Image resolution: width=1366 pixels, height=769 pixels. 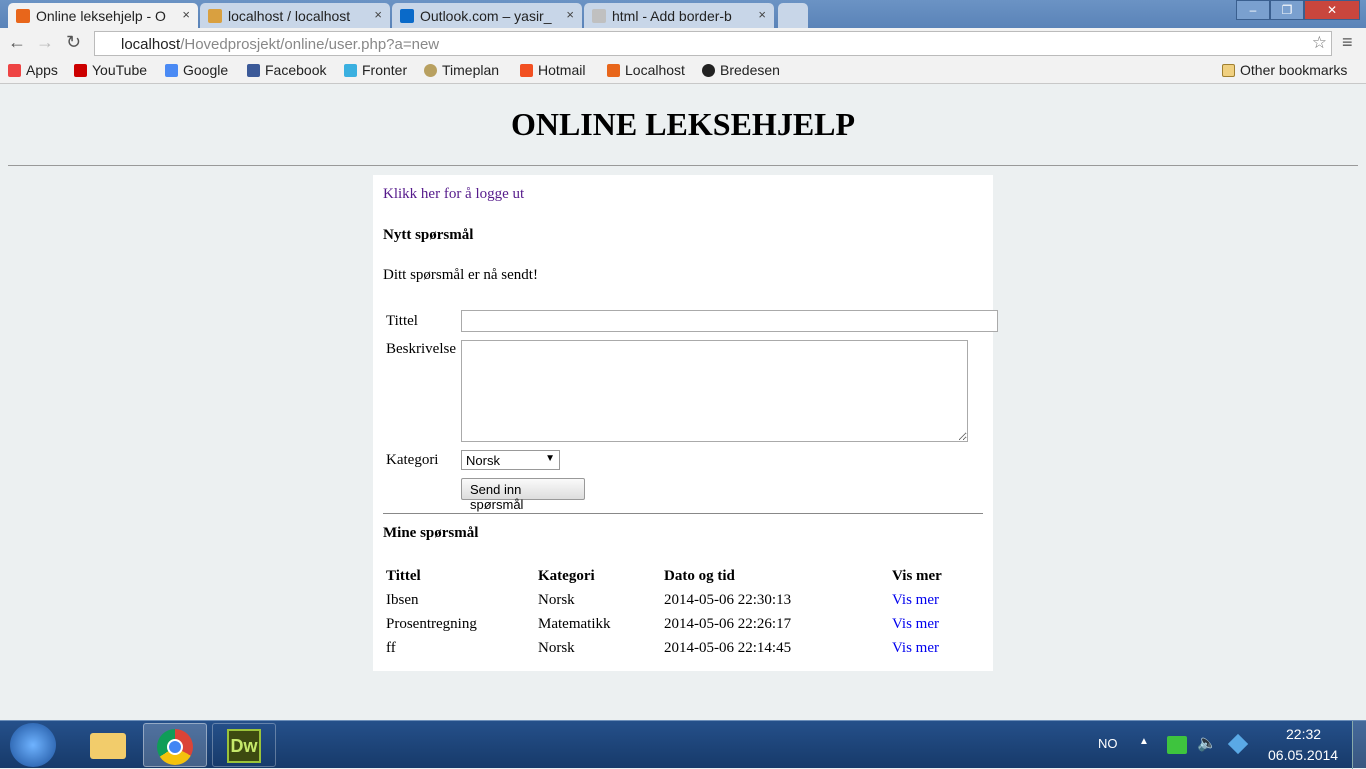 What do you see at coordinates (1287, 10) in the screenshot?
I see `restore-button: ❐` at bounding box center [1287, 10].